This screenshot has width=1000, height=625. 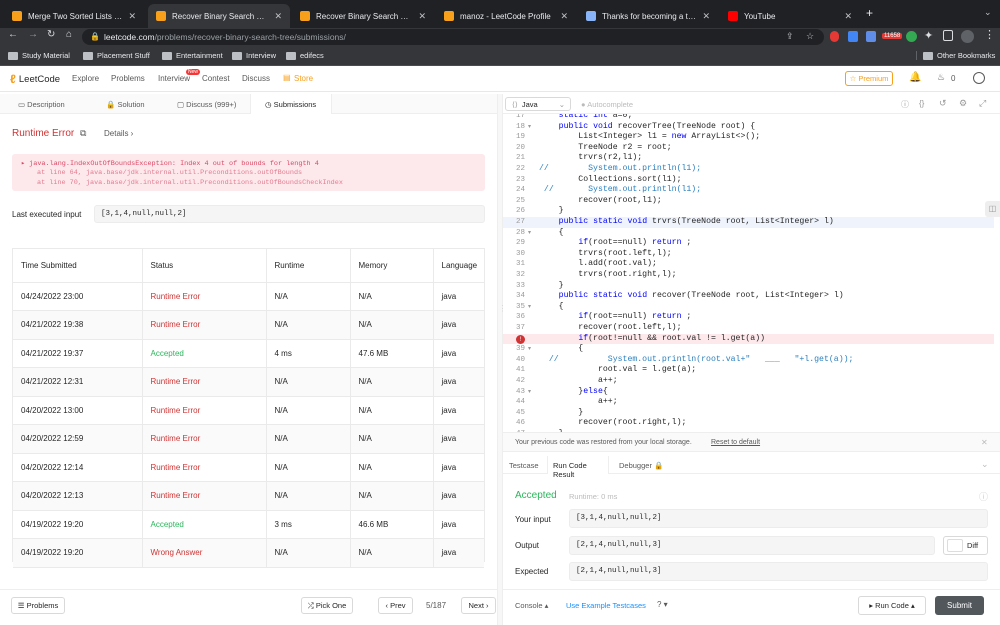 What do you see at coordinates (985, 464) in the screenshot?
I see `chevron-down-icon: ⌄` at bounding box center [985, 464].